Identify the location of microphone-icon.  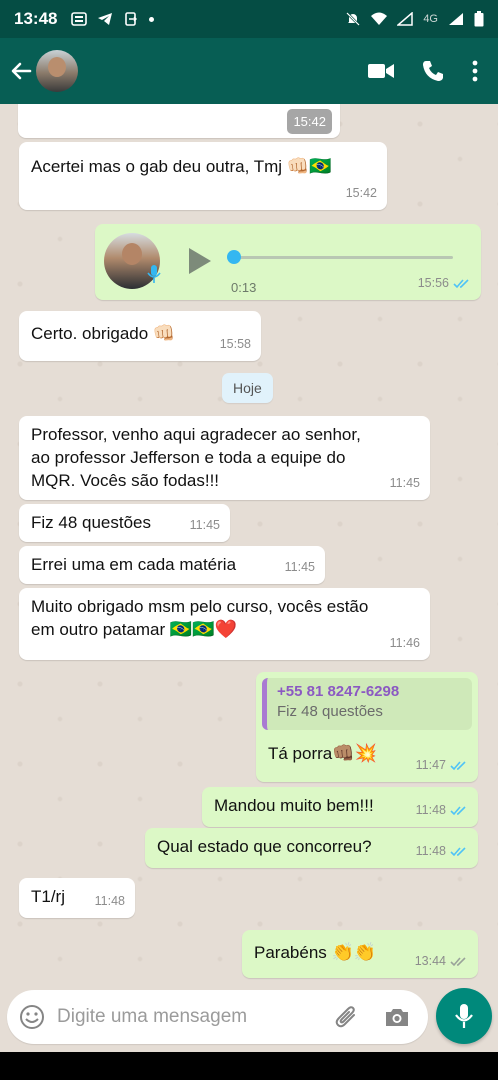
(464, 1016).